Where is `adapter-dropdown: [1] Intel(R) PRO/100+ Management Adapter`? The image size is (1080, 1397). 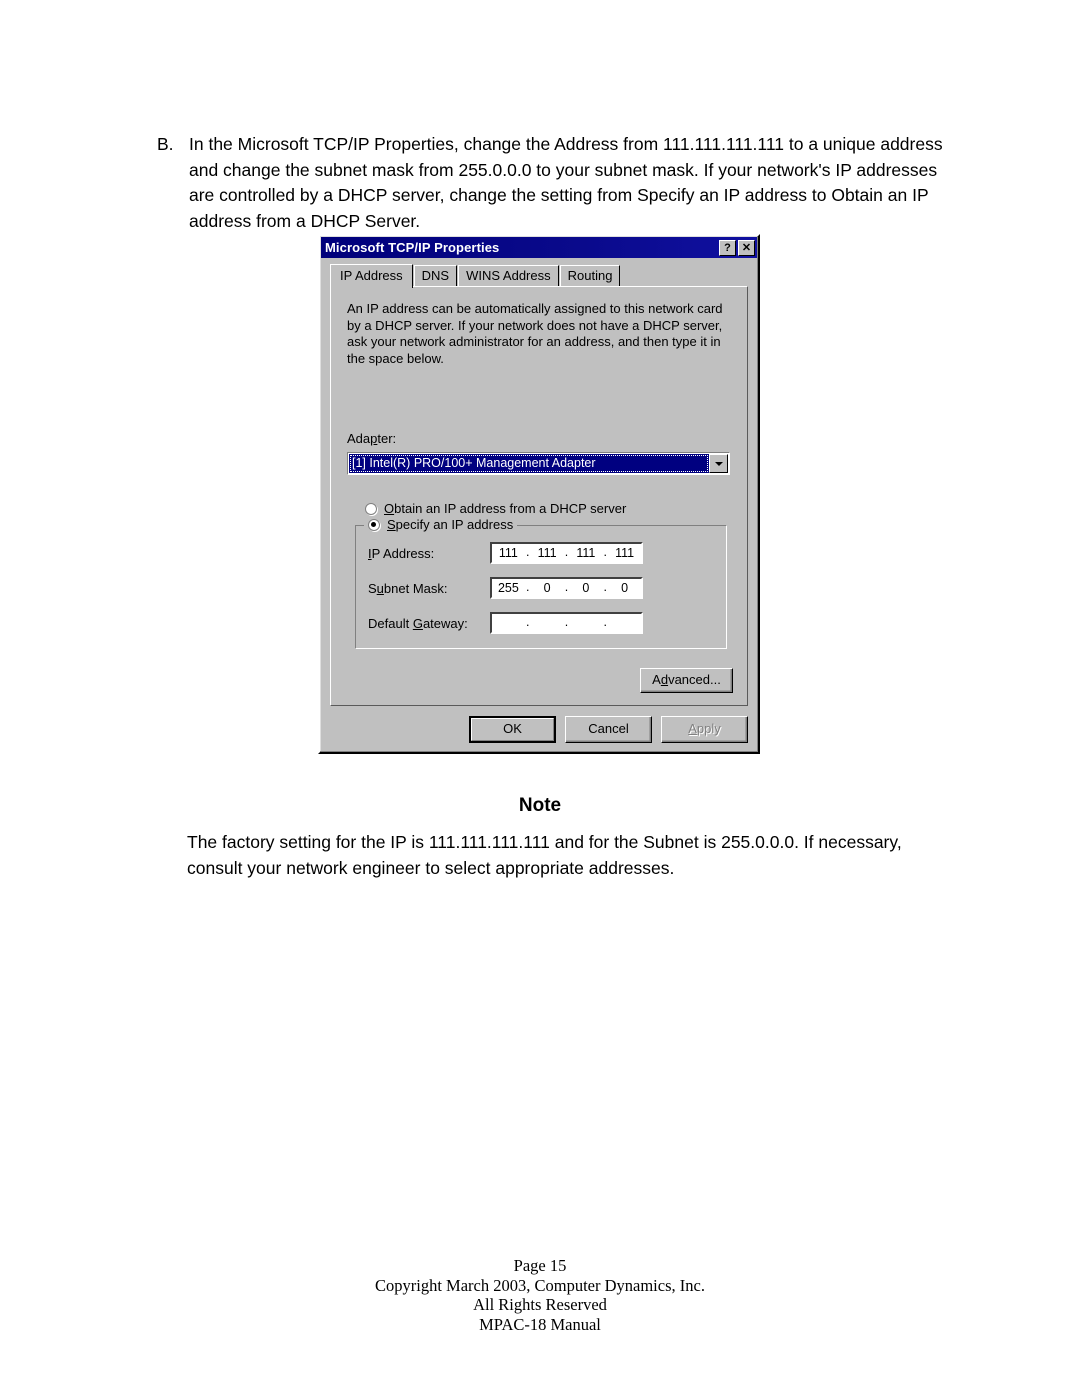
adapter-dropdown: [1] Intel(R) PRO/100+ Management Adapter is located at coordinates (538, 463).